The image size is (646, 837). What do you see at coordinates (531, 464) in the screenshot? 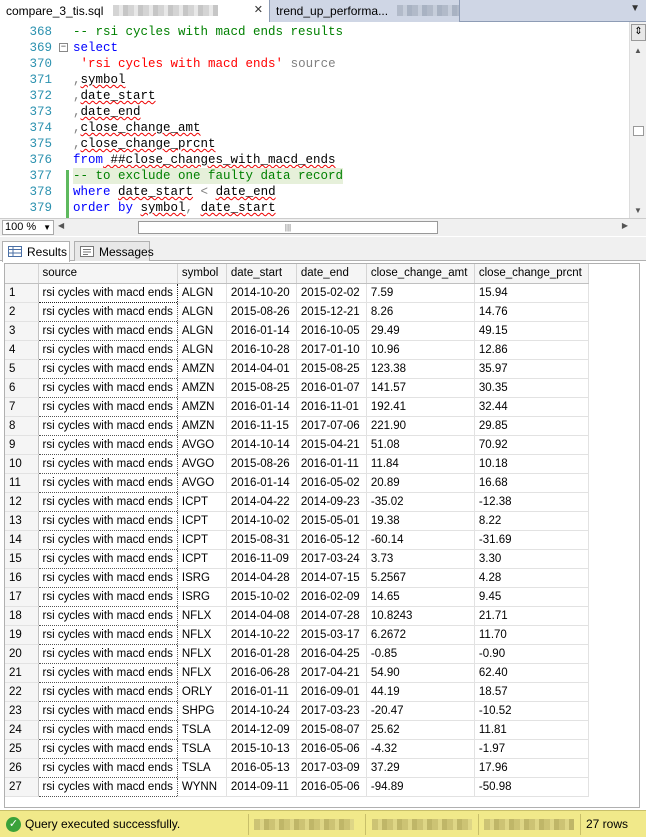
I see `cell-close-change-prcnt: 10.18` at bounding box center [531, 464].